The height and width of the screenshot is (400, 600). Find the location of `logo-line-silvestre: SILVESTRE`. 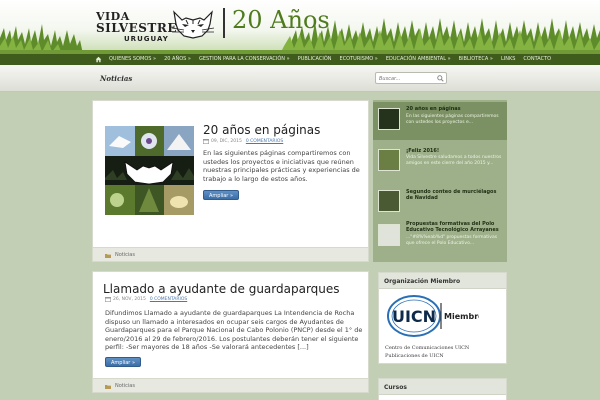

logo-line-silvestre: SILVESTRE is located at coordinates (136, 28).